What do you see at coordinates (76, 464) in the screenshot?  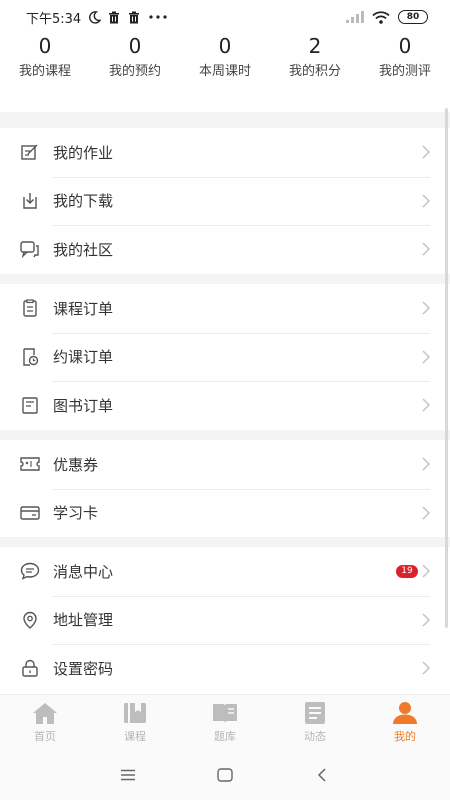 I see `menu-item-label: 优惠券` at bounding box center [76, 464].